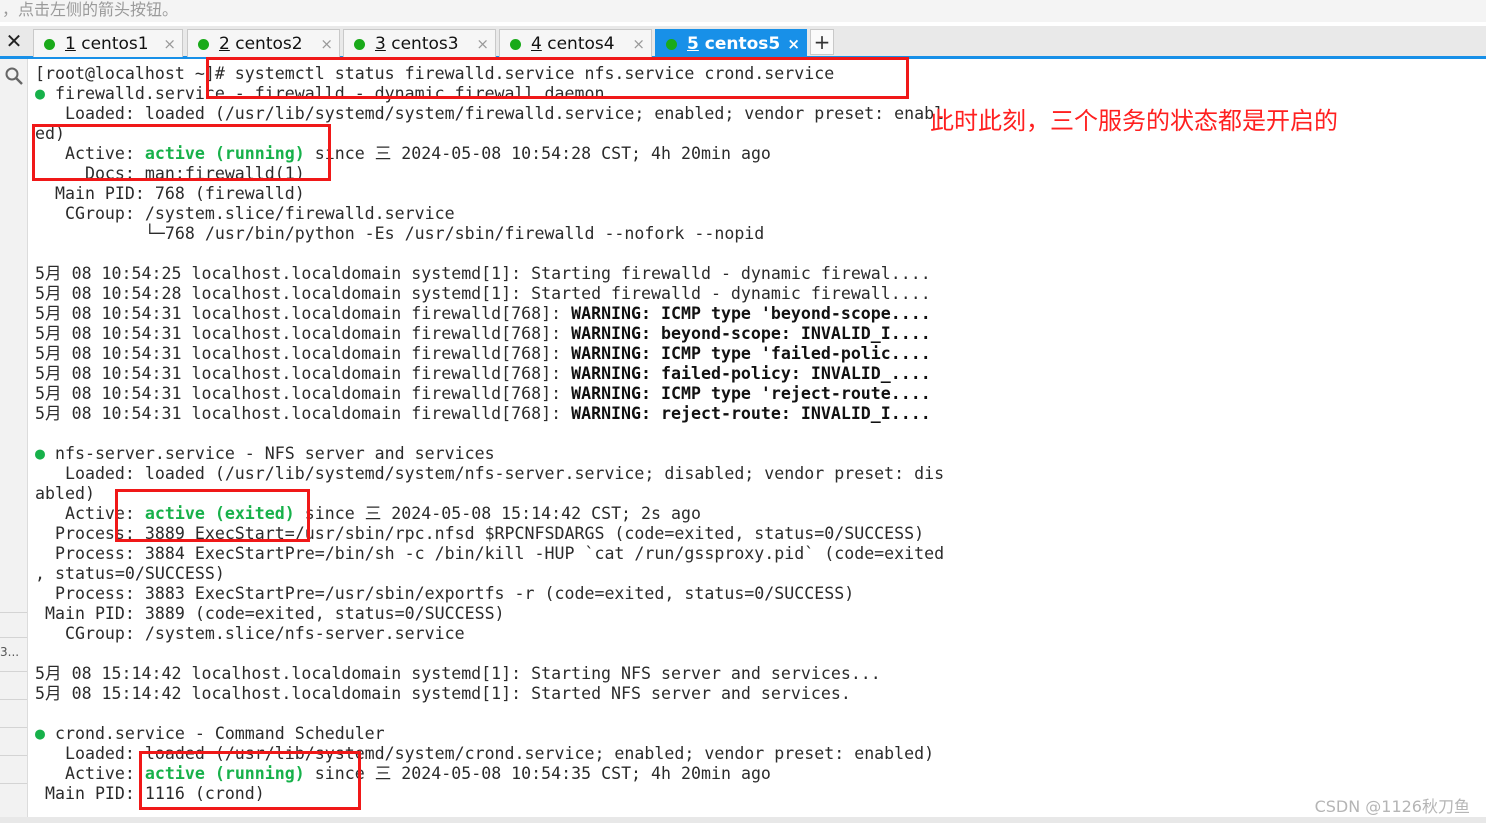 The width and height of the screenshot is (1486, 823). I want to click on add-tab-button: +, so click(822, 42).